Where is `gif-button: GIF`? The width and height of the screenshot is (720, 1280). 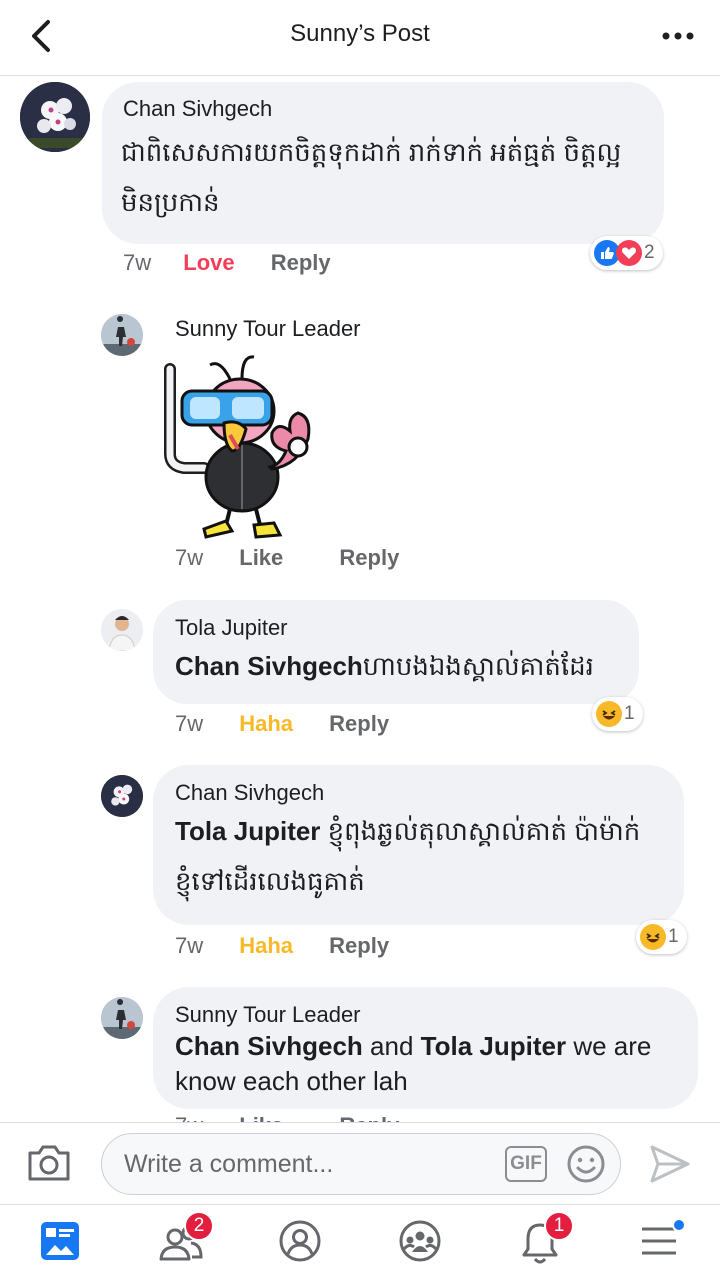
gif-button: GIF is located at coordinates (526, 1164).